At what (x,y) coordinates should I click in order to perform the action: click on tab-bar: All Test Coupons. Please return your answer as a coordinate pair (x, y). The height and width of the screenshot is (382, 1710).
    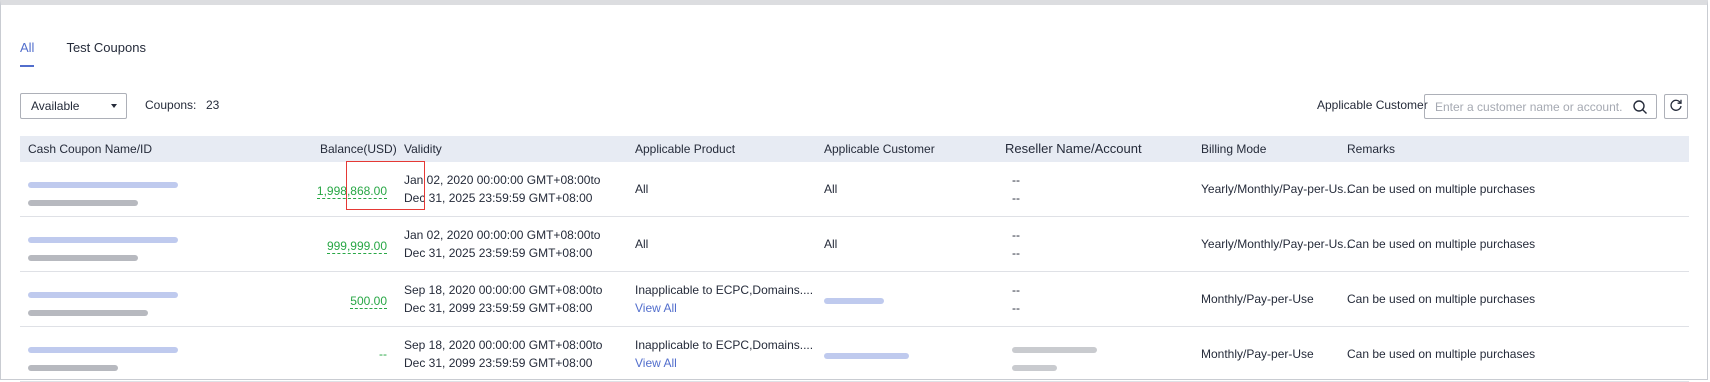
    Looking at the image, I should click on (99, 53).